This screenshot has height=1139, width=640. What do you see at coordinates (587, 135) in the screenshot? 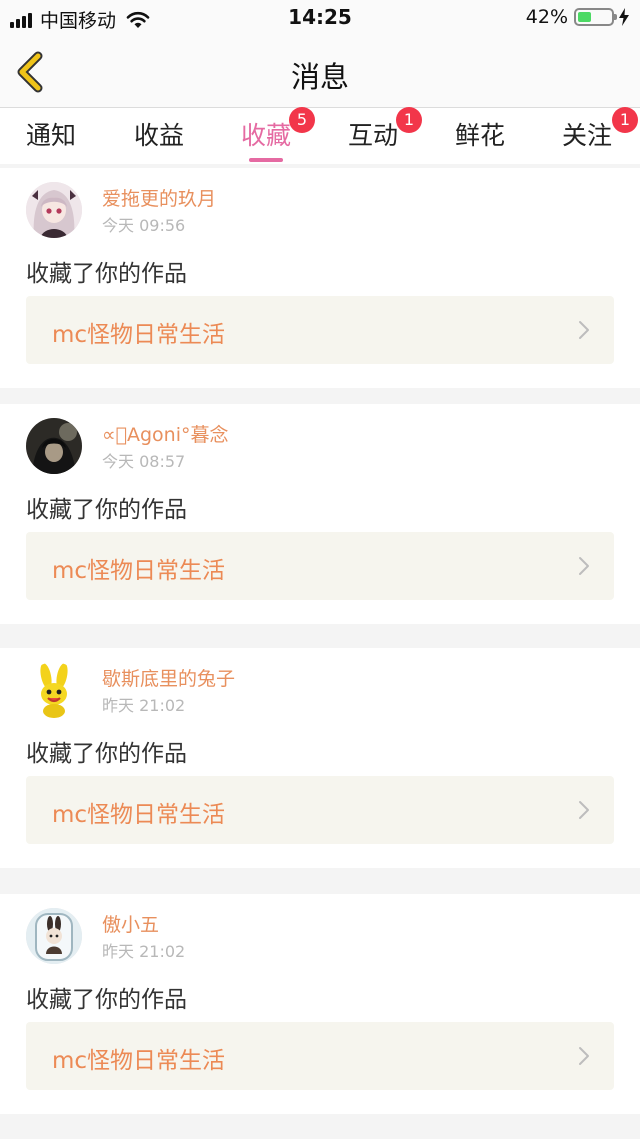
I see `tab-label: 关注` at bounding box center [587, 135].